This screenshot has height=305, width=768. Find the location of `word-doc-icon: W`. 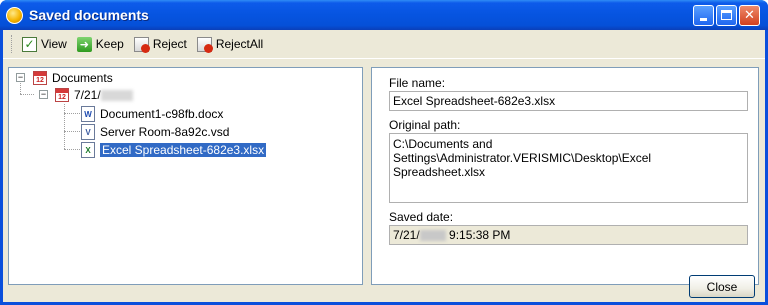

word-doc-icon: W is located at coordinates (88, 114).